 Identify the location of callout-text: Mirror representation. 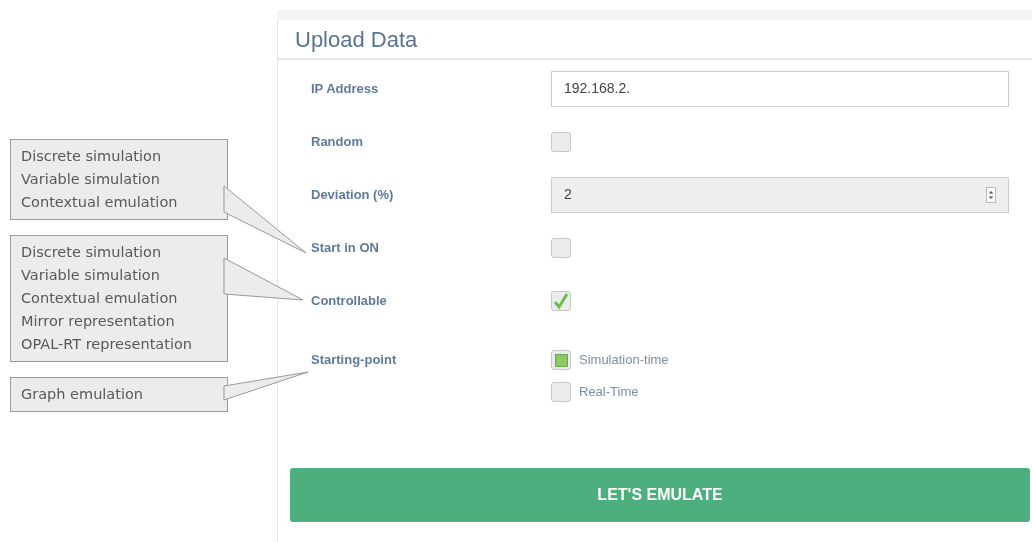
(98, 321).